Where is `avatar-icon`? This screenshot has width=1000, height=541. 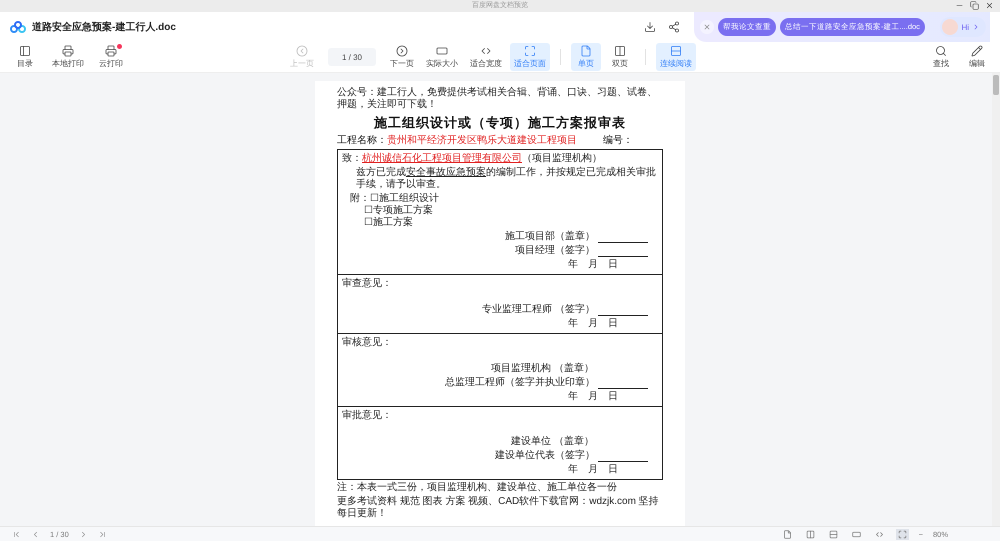 avatar-icon is located at coordinates (950, 27).